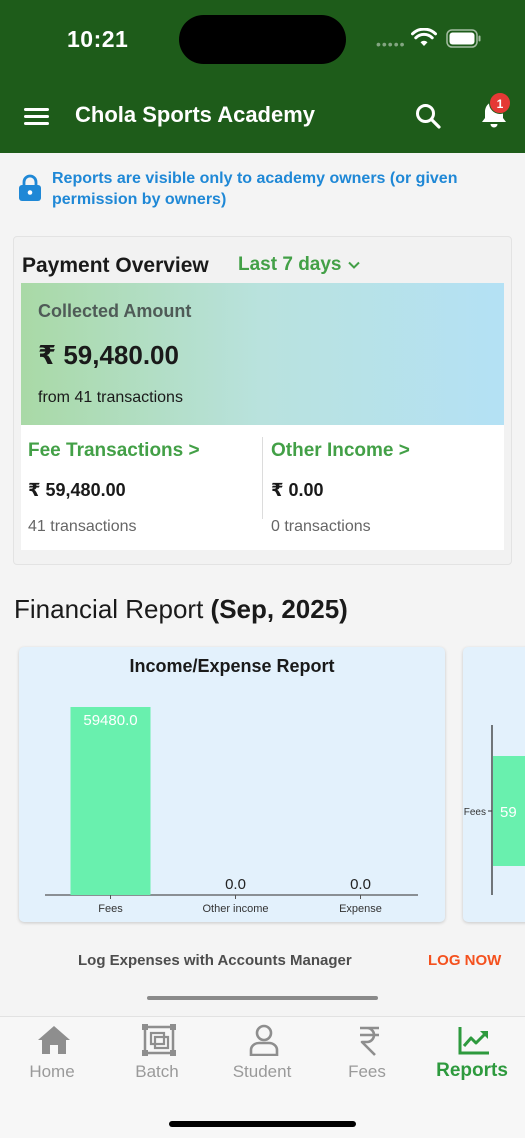 The width and height of the screenshot is (525, 1138). What do you see at coordinates (235, 909) in the screenshot?
I see `x-tick-label: Other income` at bounding box center [235, 909].